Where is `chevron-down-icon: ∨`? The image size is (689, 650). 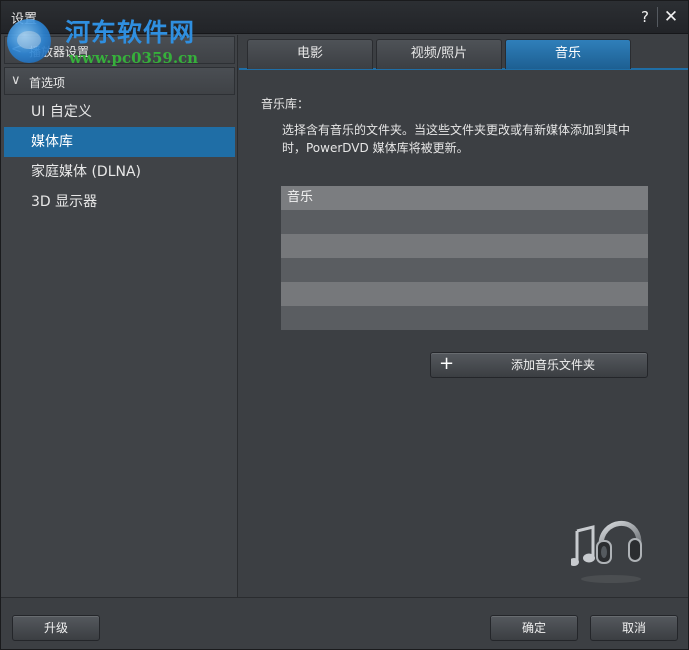 chevron-down-icon: ∨ is located at coordinates (16, 80).